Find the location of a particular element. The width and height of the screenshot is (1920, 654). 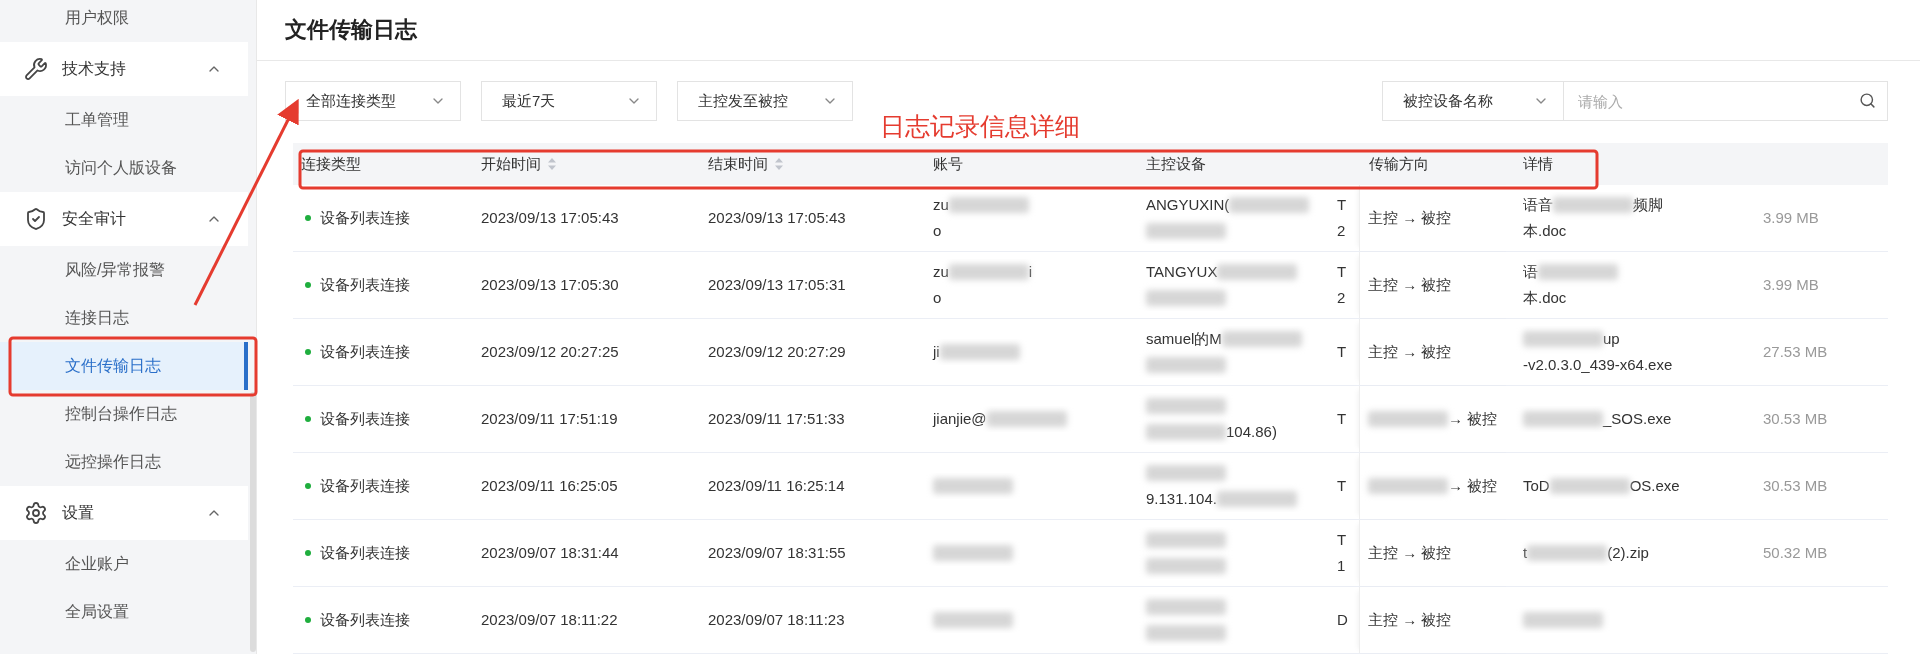

sidebar-item: 访问个人版设备 is located at coordinates (124, 168).